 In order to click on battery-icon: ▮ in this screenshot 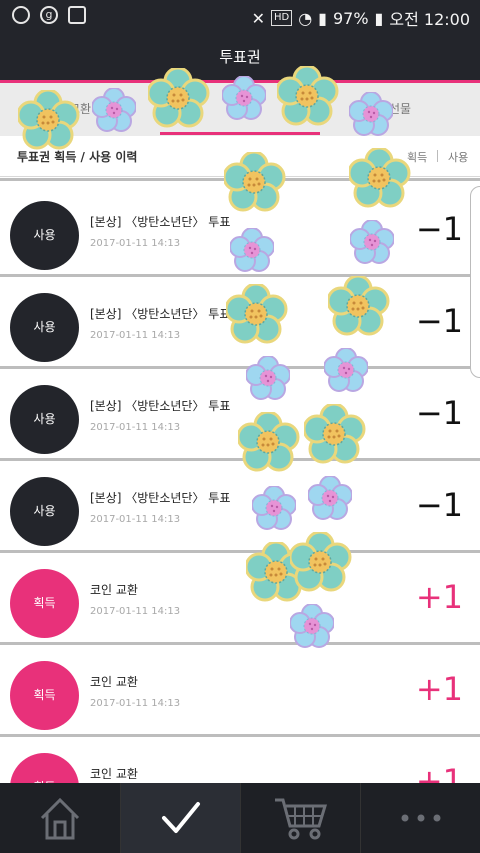, I will do `click(379, 18)`.